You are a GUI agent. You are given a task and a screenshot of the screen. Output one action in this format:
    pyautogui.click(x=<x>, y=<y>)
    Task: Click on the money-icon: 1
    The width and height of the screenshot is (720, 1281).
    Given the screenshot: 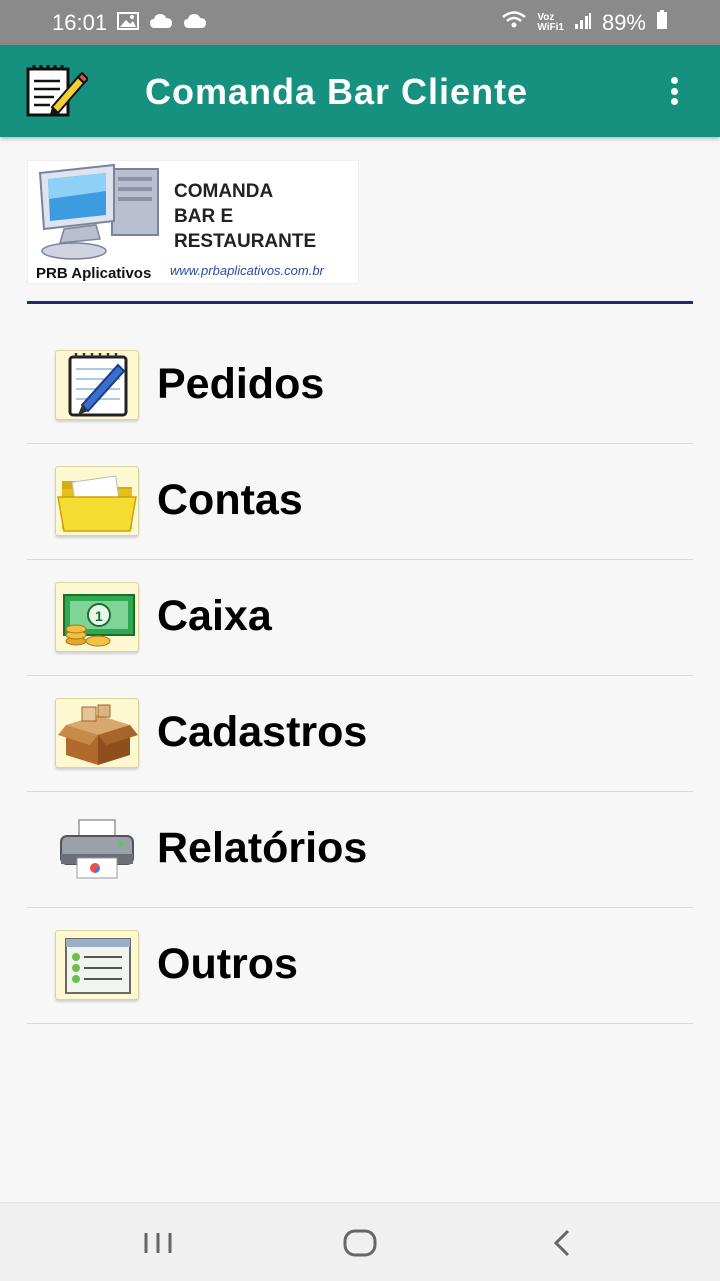 What is the action you would take?
    pyautogui.click(x=97, y=617)
    